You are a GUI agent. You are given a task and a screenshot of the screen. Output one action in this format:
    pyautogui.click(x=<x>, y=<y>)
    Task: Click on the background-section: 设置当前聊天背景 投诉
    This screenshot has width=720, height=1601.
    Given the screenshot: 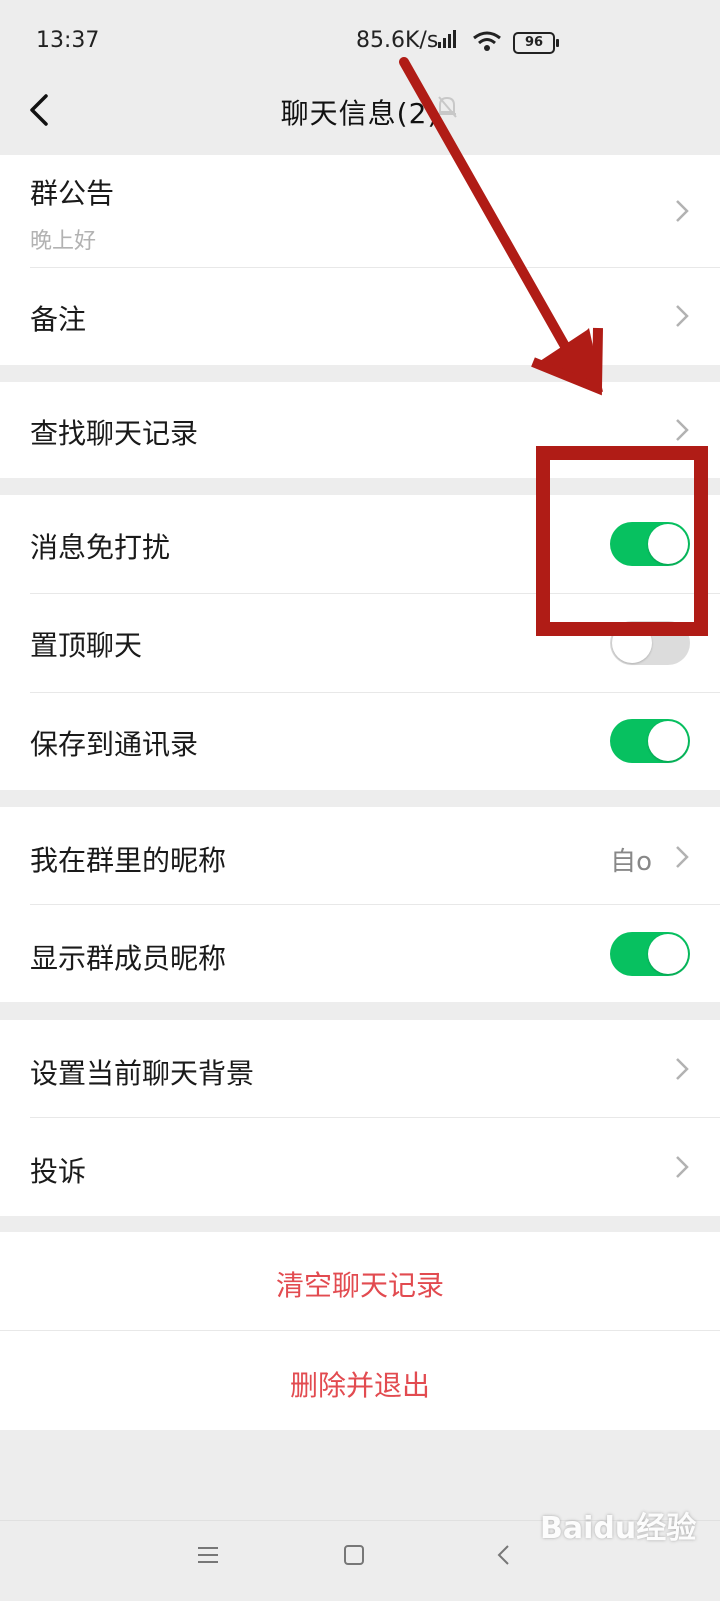 What is the action you would take?
    pyautogui.click(x=360, y=1118)
    